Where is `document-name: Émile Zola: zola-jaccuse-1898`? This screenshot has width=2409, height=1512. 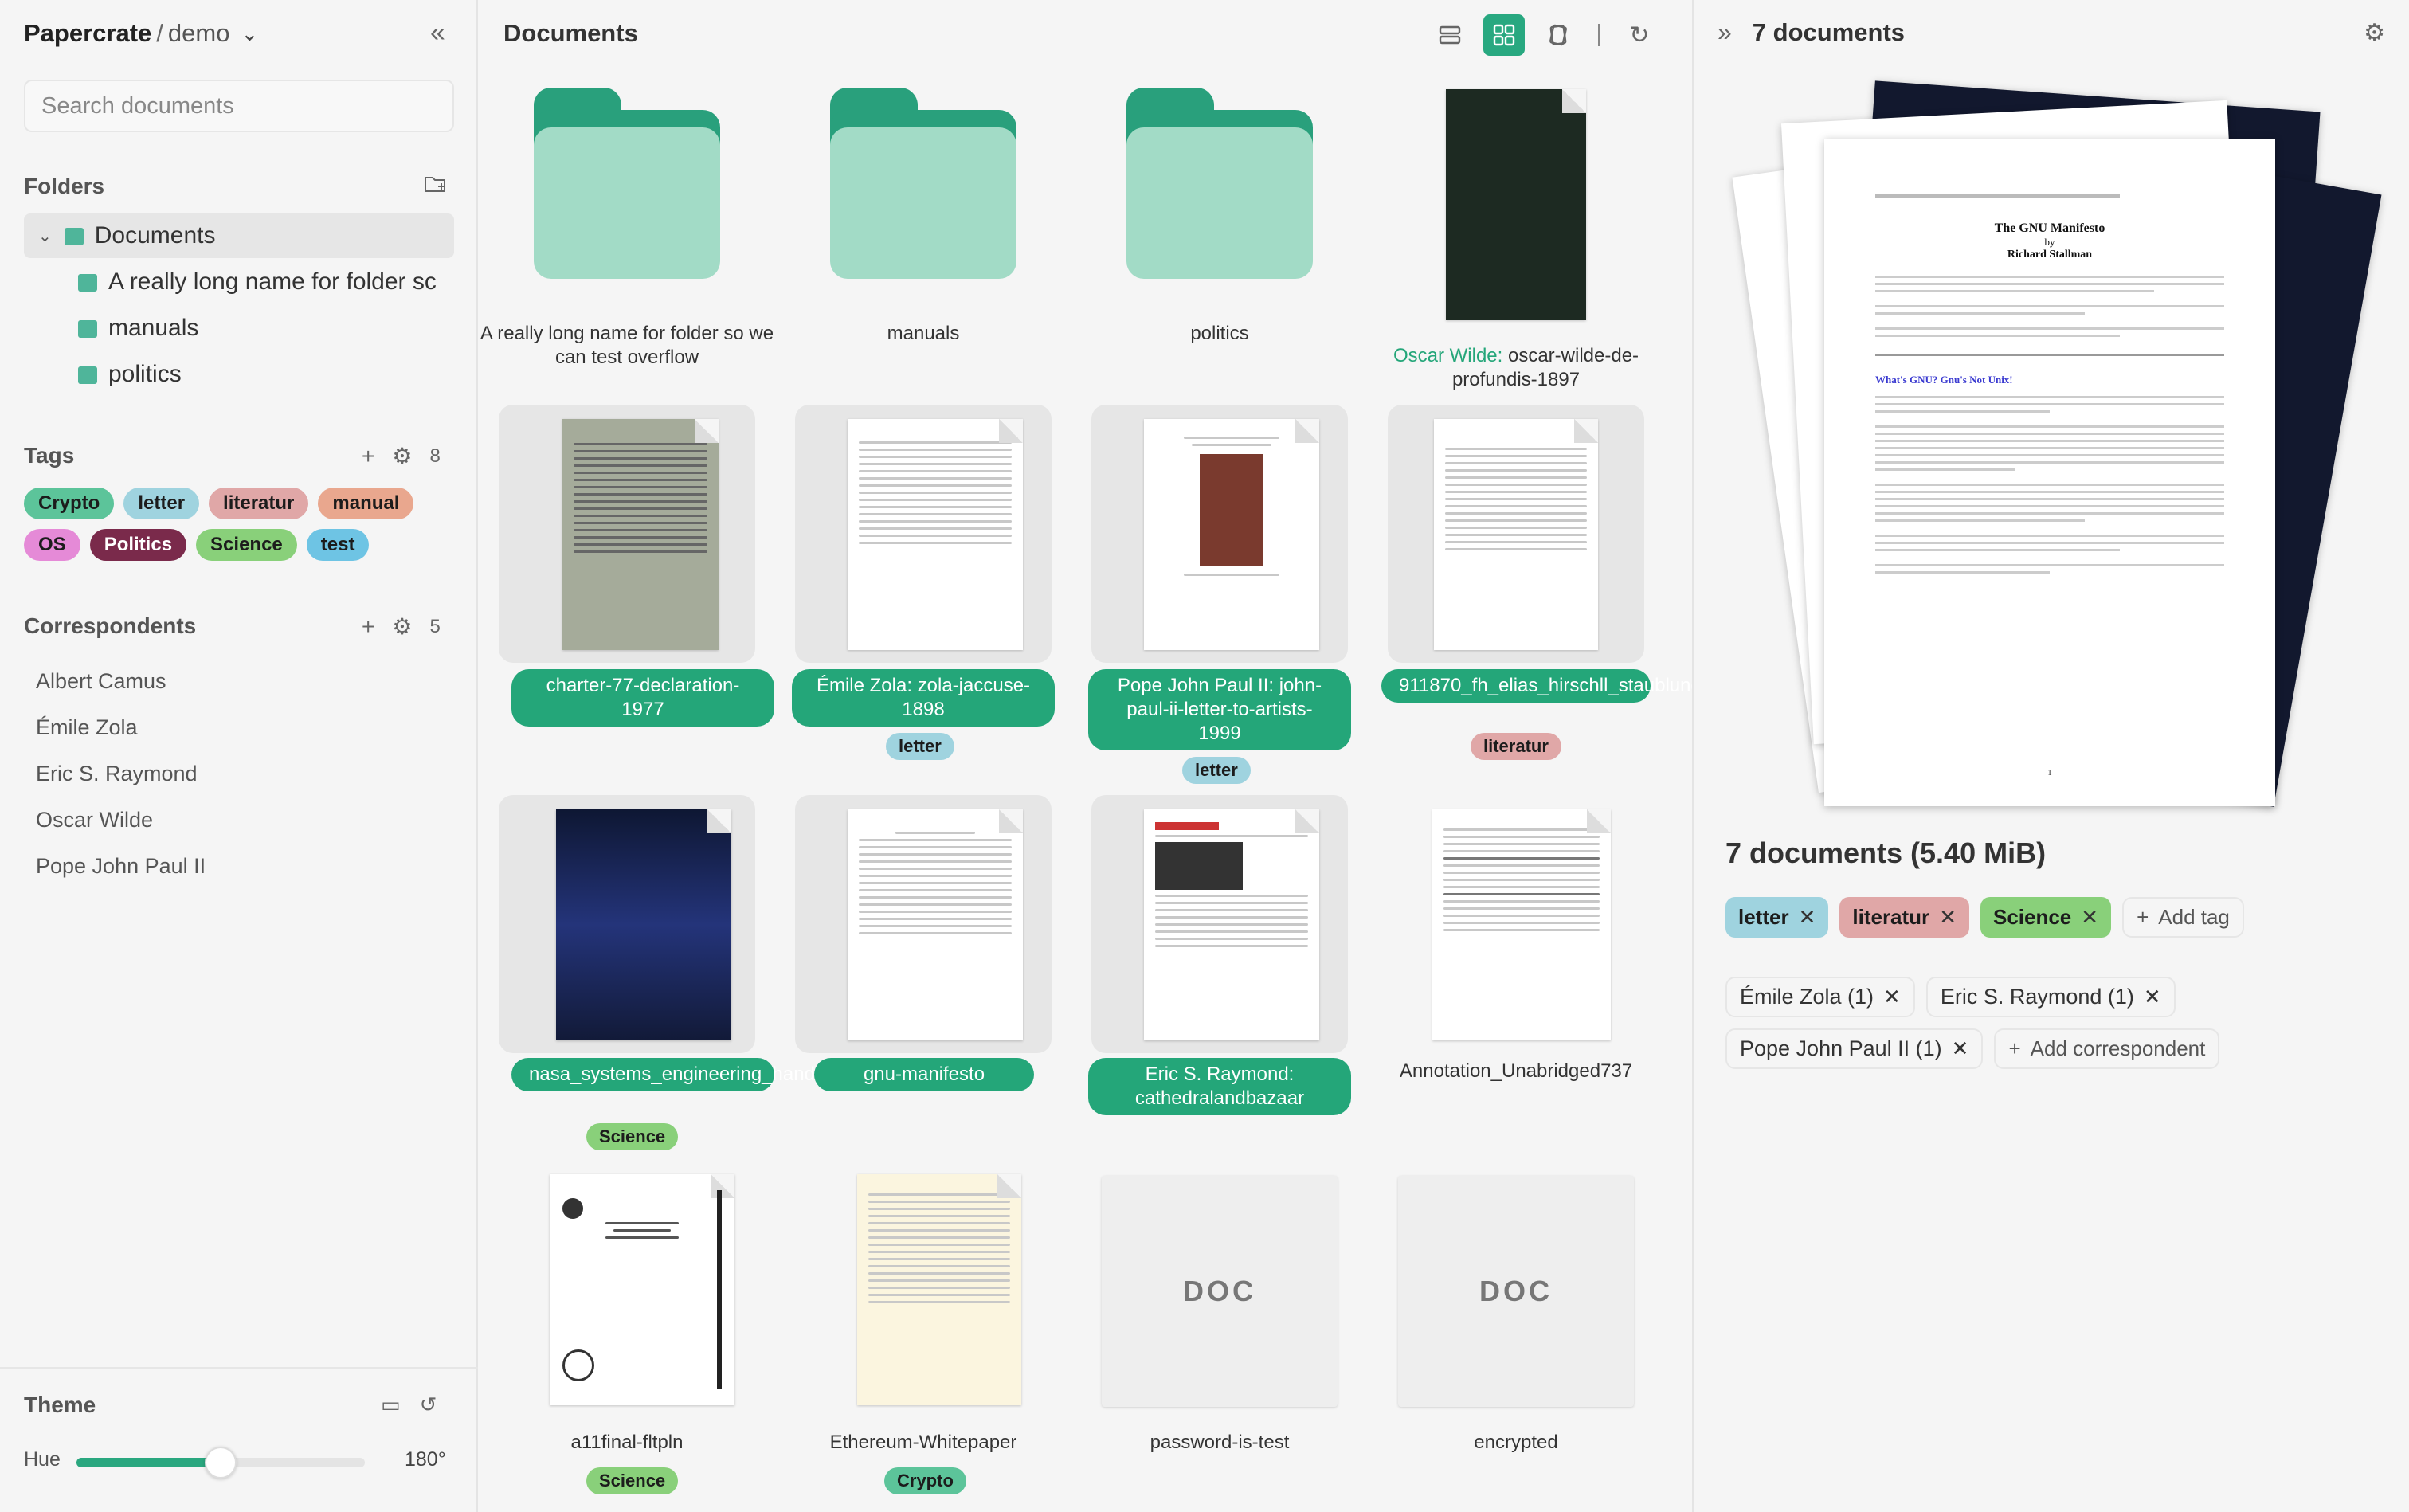 document-name: Émile Zola: zola-jaccuse-1898 is located at coordinates (923, 698).